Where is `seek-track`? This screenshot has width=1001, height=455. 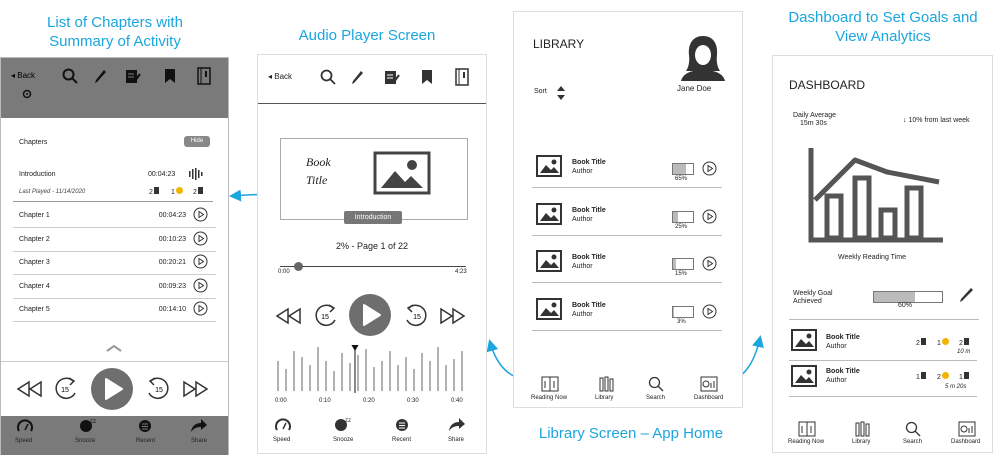
seek-track is located at coordinates (373, 266).